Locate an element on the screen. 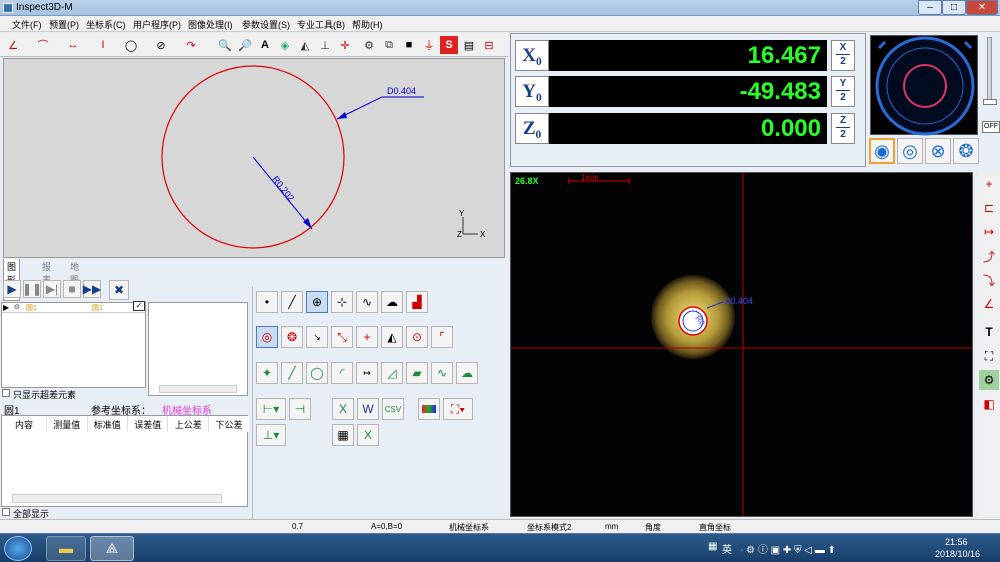 This screenshot has height=562, width=1000. coordinate-level-button: ⊥▾ is located at coordinates (271, 435).